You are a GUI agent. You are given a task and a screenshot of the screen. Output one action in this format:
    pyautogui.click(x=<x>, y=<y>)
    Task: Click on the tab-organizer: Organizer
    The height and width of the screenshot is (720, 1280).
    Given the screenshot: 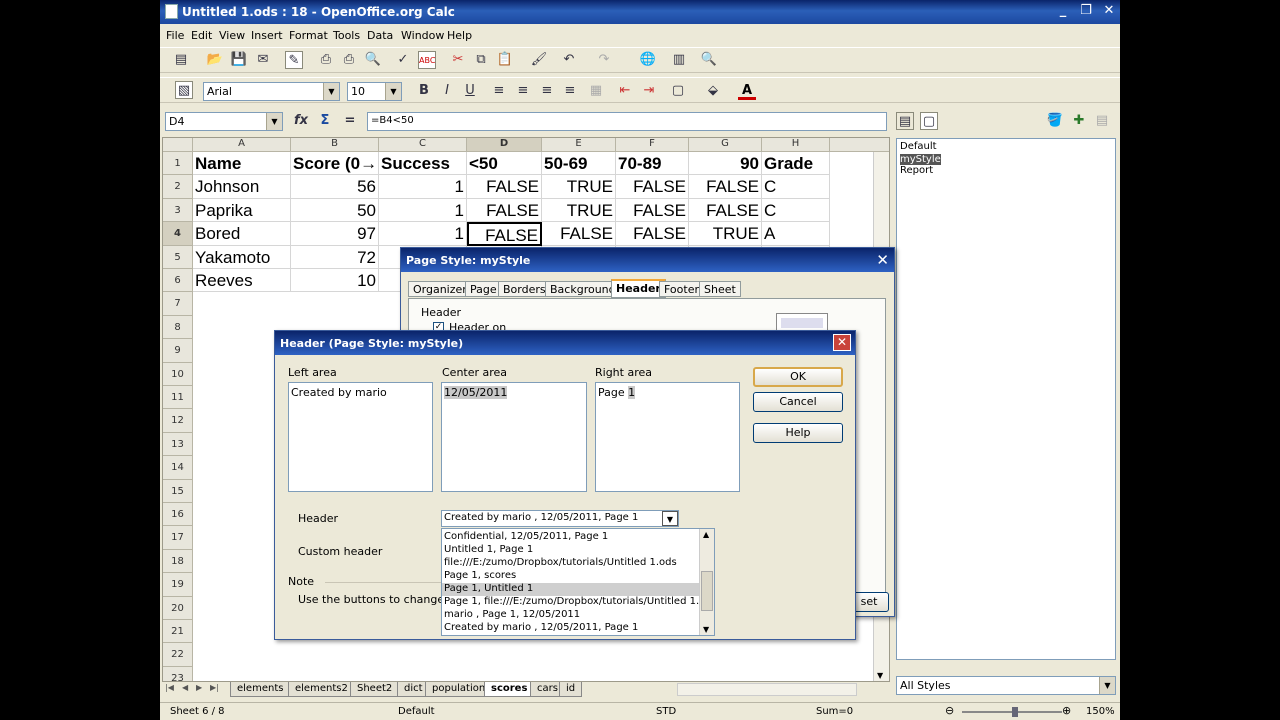 What is the action you would take?
    pyautogui.click(x=440, y=289)
    